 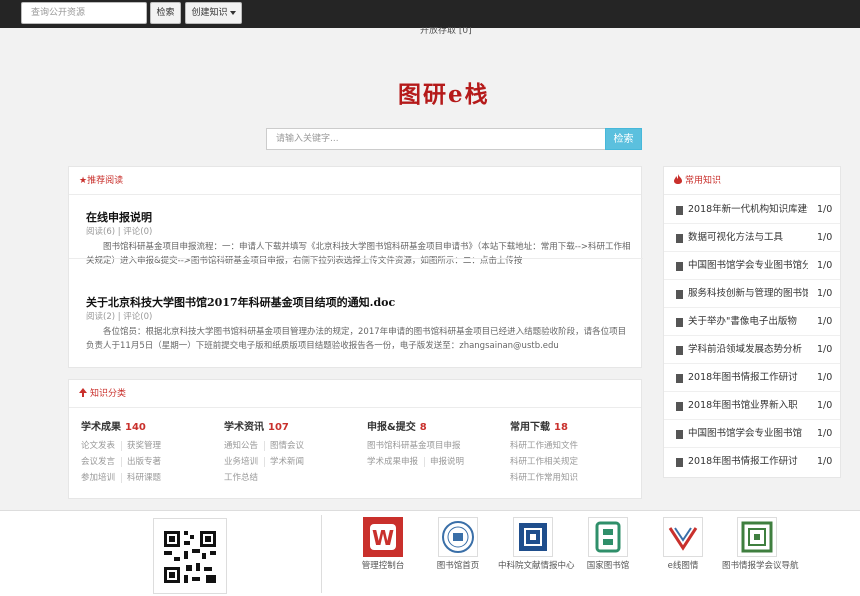 I want to click on category-link: 图书馆科研基金项目申报, so click(x=417, y=446).